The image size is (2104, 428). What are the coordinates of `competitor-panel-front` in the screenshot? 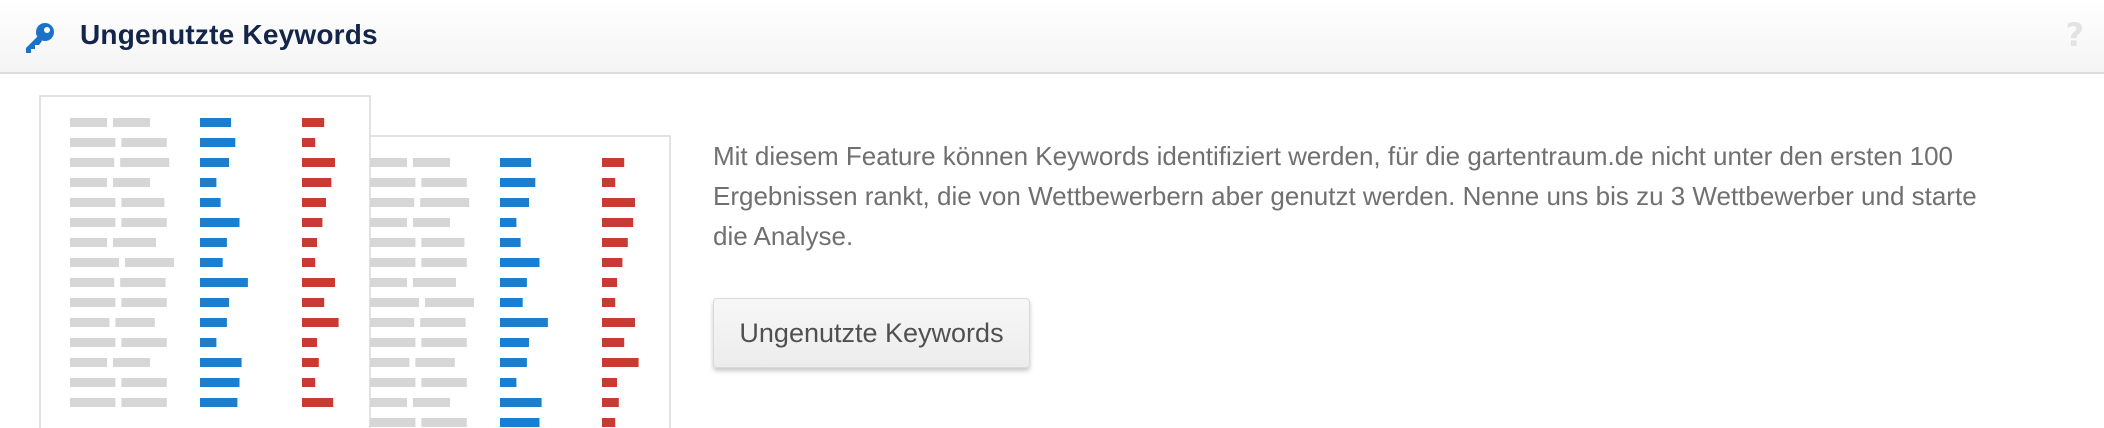 It's located at (205, 261).